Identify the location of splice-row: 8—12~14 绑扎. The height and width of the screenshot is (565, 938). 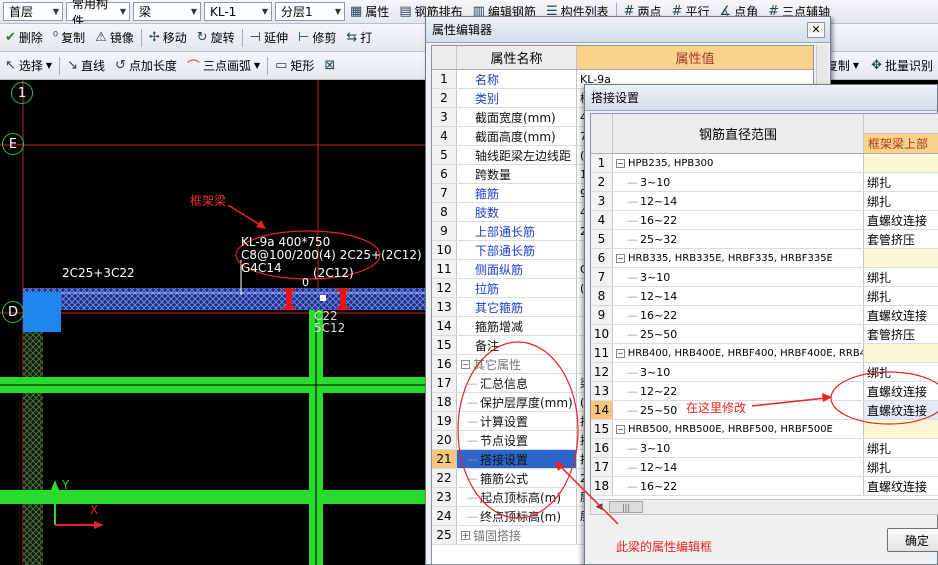
(764, 296).